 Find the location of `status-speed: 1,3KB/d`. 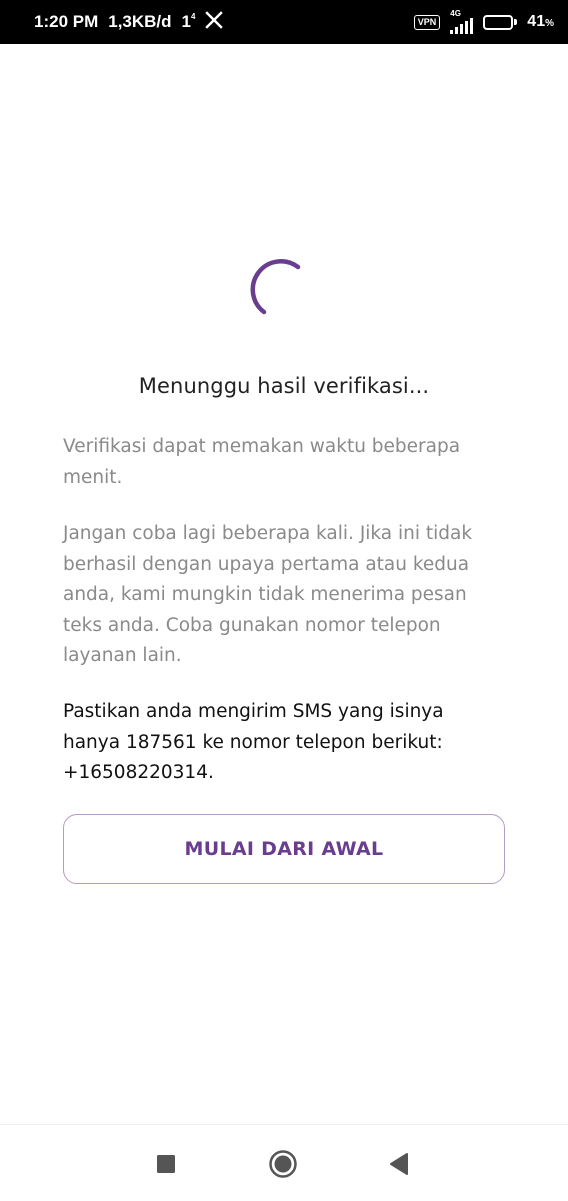

status-speed: 1,3KB/d is located at coordinates (140, 21).